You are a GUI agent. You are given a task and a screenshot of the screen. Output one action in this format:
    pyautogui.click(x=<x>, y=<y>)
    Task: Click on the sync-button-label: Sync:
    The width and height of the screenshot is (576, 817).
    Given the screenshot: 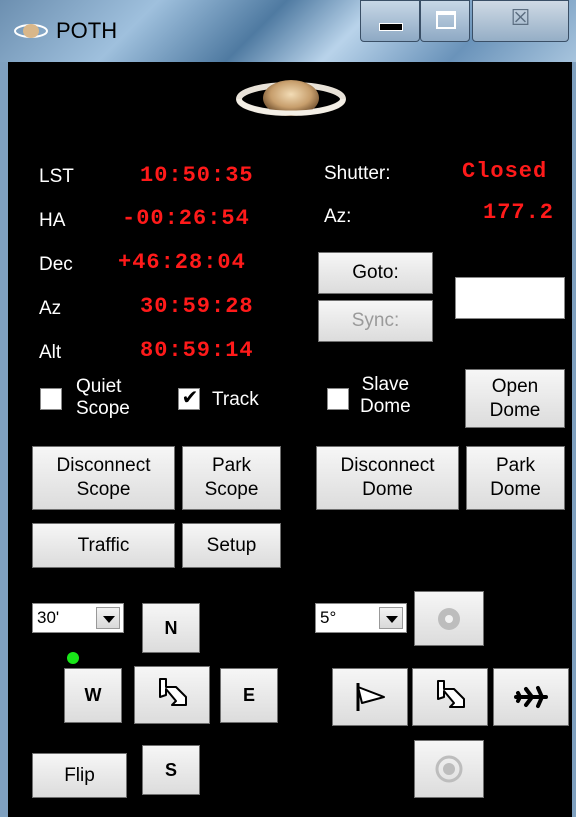 What is the action you would take?
    pyautogui.click(x=375, y=321)
    